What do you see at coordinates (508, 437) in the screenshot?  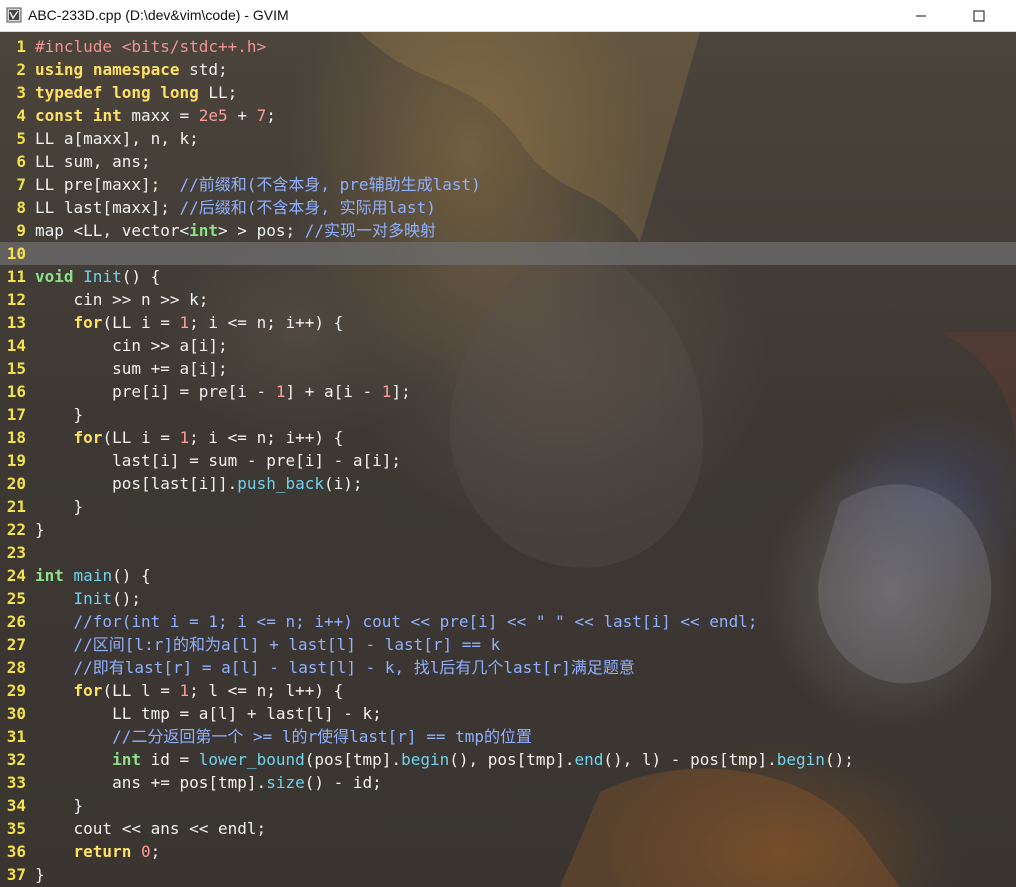 I see `code-line: 18 for(LL i = 1; i <= n; i++) {` at bounding box center [508, 437].